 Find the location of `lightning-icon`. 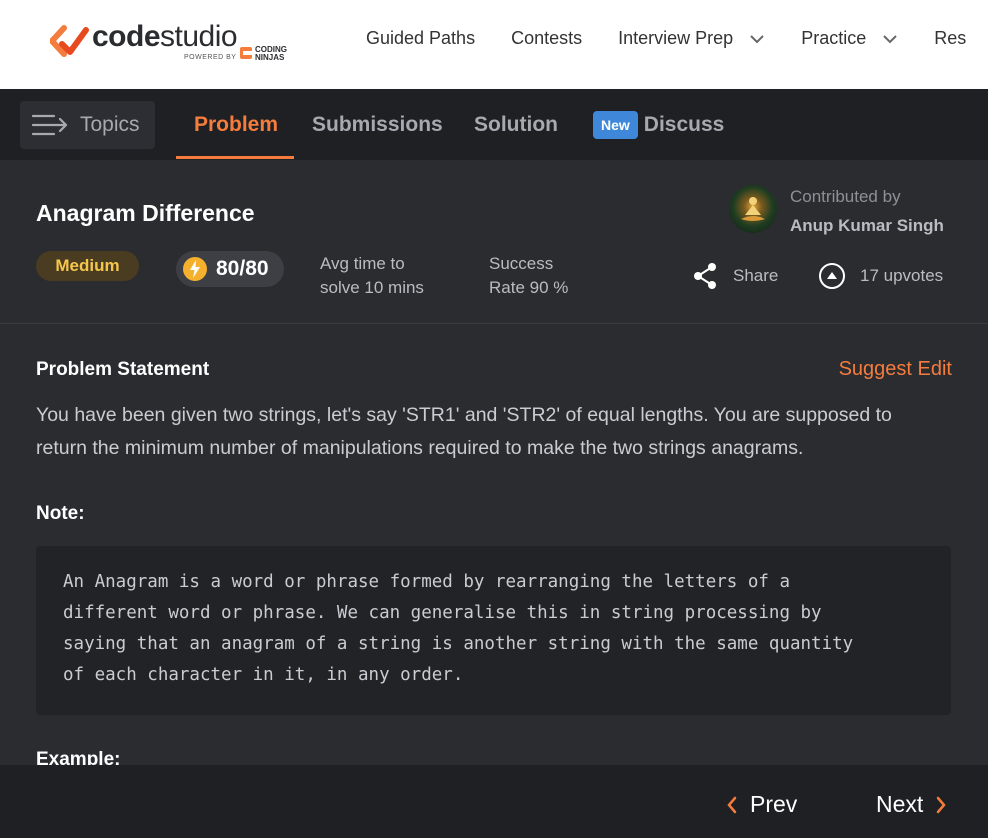

lightning-icon is located at coordinates (195, 269).